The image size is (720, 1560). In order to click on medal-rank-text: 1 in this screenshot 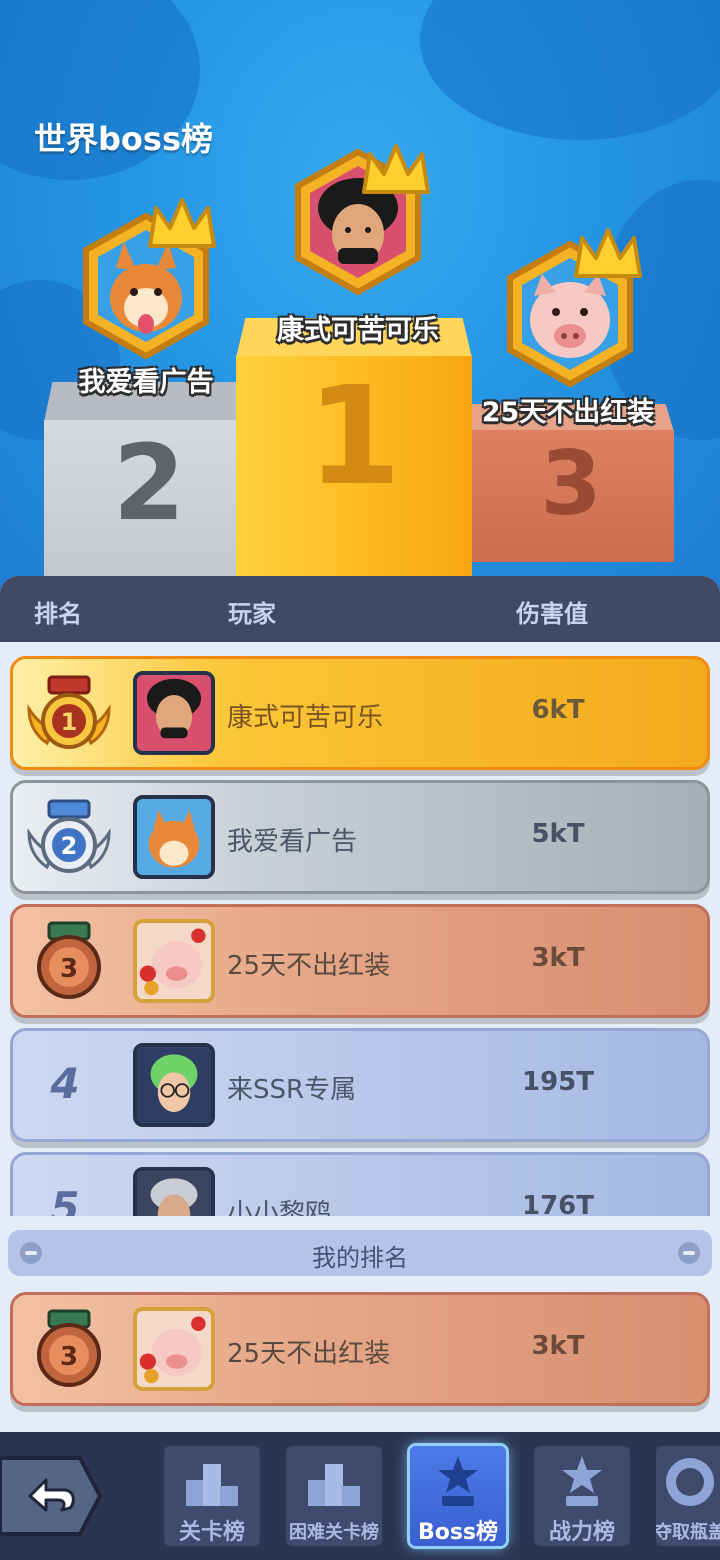, I will do `click(69, 722)`.